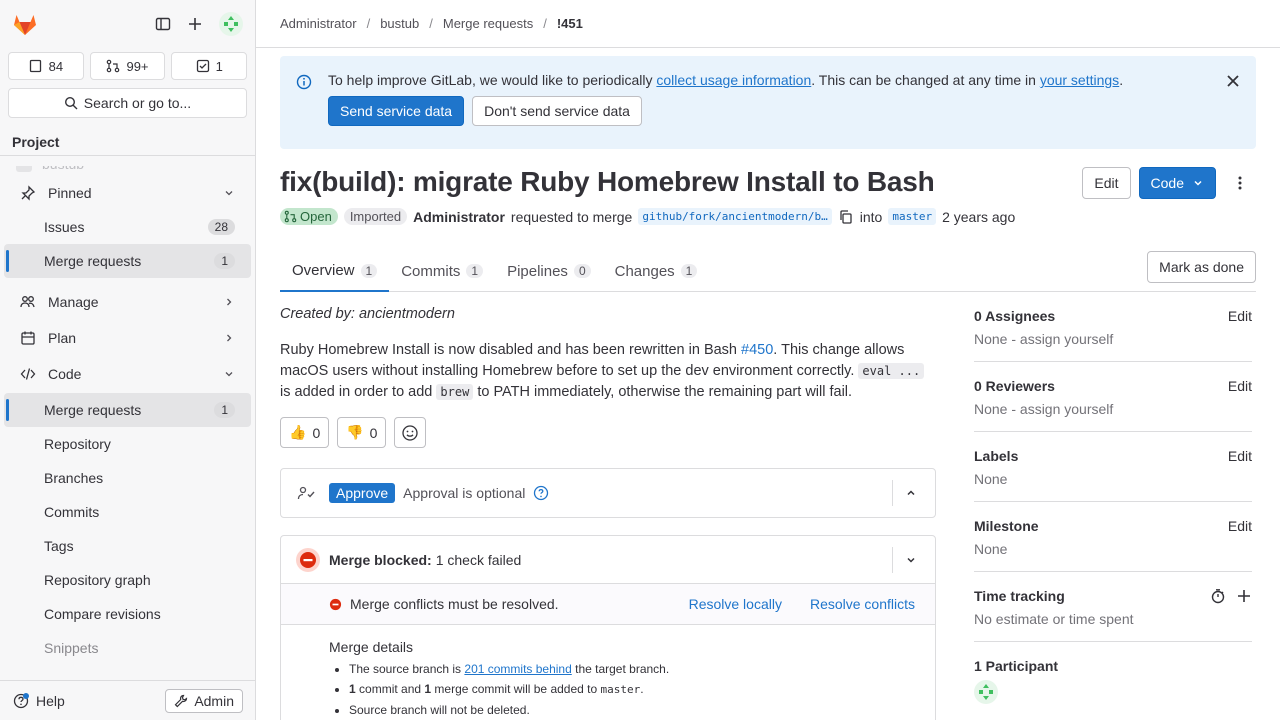 The image size is (1280, 720). What do you see at coordinates (127, 410) in the screenshot?
I see `sidebar-item-merge-requests: Merge requests 1` at bounding box center [127, 410].